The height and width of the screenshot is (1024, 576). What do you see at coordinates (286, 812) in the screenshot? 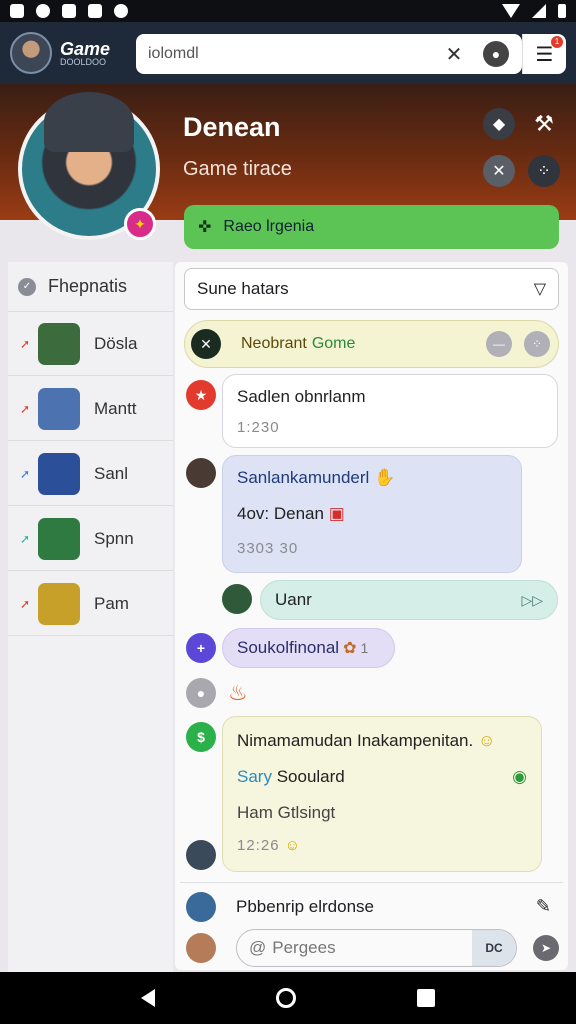
I see `message-text: Ham Gtlsingt` at bounding box center [286, 812].